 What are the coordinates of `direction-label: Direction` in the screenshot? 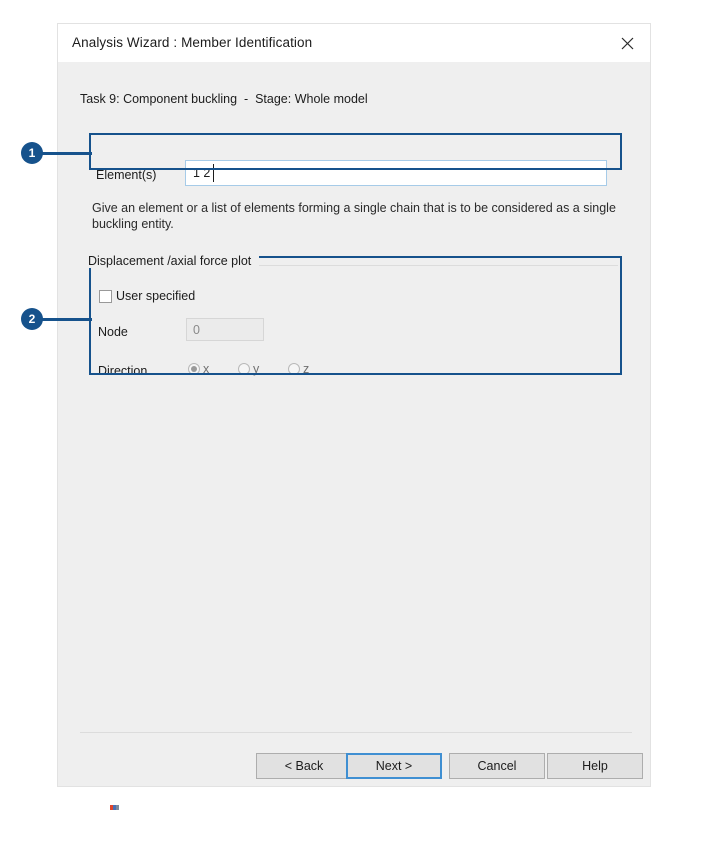 It's located at (123, 371).